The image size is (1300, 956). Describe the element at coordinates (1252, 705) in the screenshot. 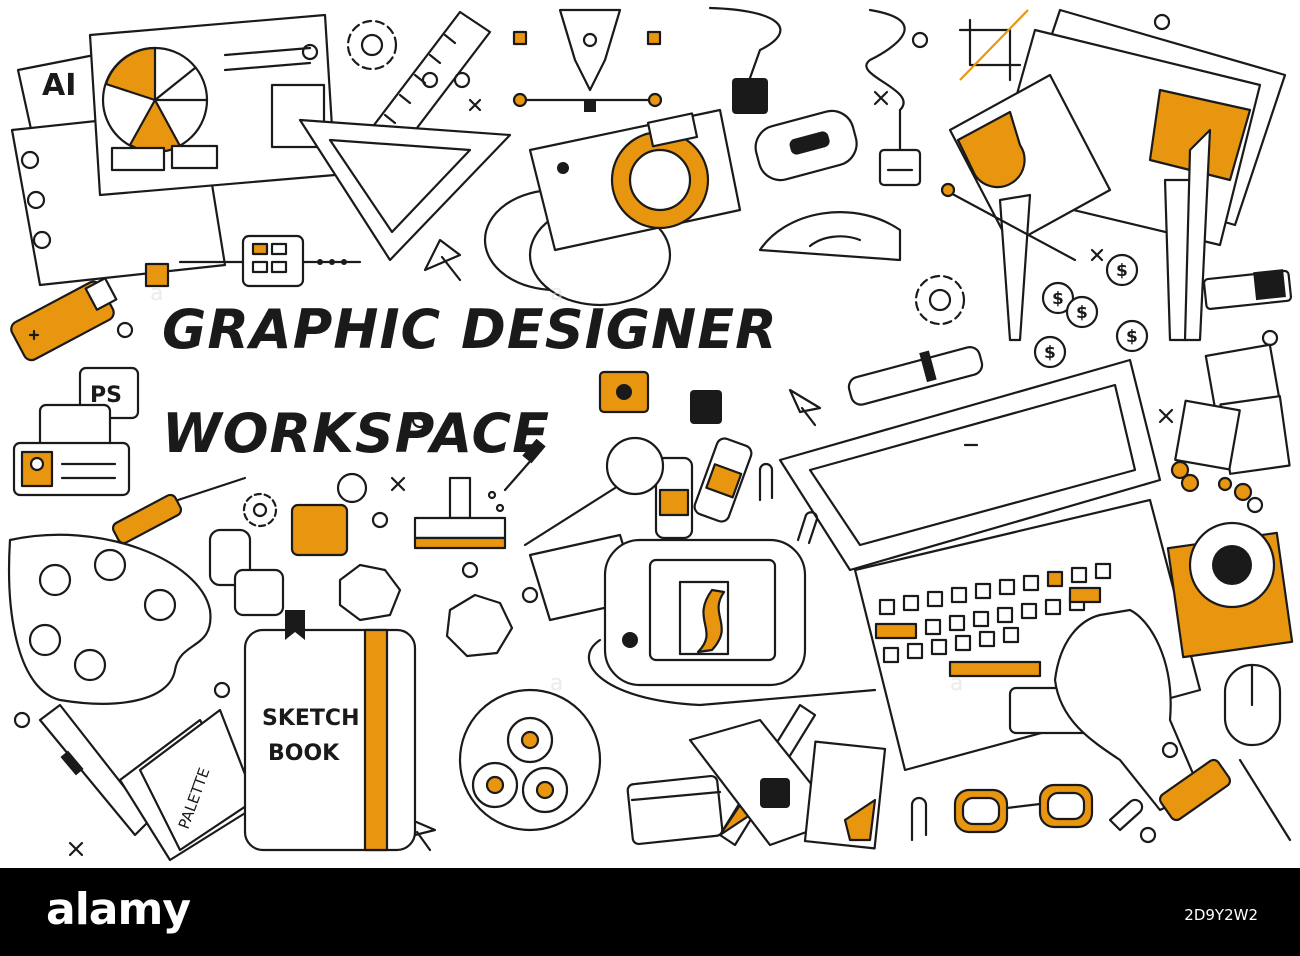

I see `computer-mouse-icon` at that location.